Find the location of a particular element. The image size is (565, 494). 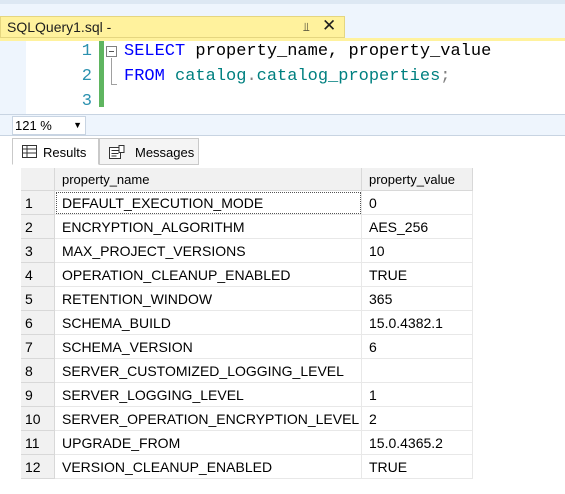

row-number-cell: 9 is located at coordinates (38, 395).